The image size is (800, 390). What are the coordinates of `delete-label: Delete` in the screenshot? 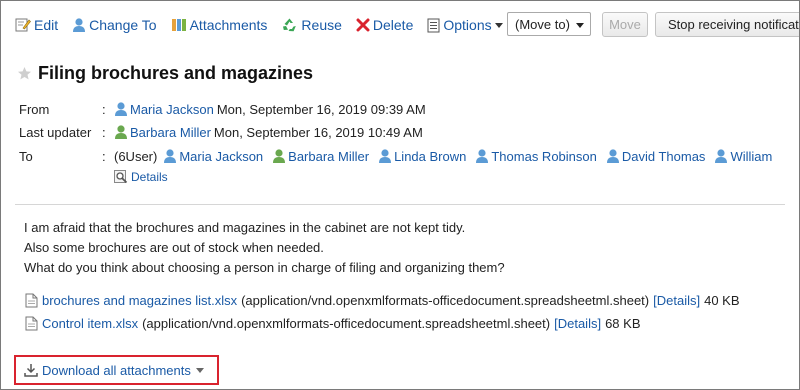 It's located at (393, 25).